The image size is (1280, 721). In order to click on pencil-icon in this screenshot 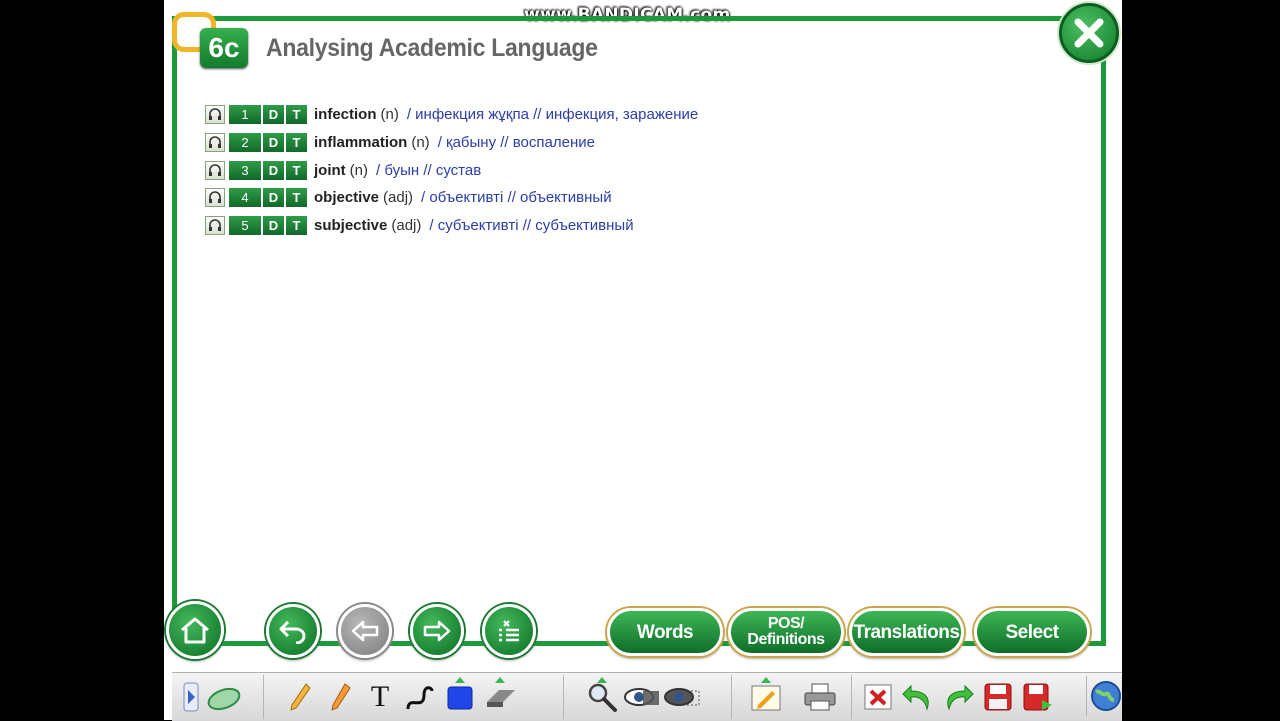, I will do `click(300, 697)`.